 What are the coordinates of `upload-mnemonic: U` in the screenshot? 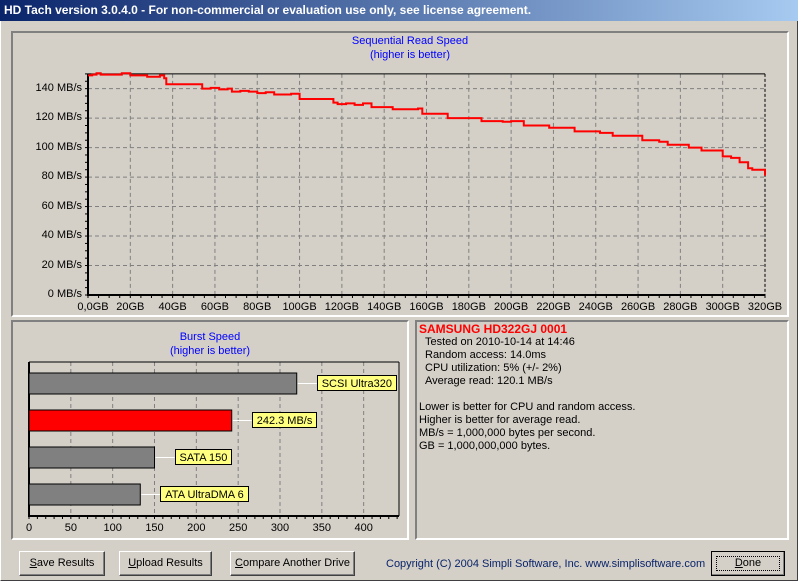 It's located at (132, 563).